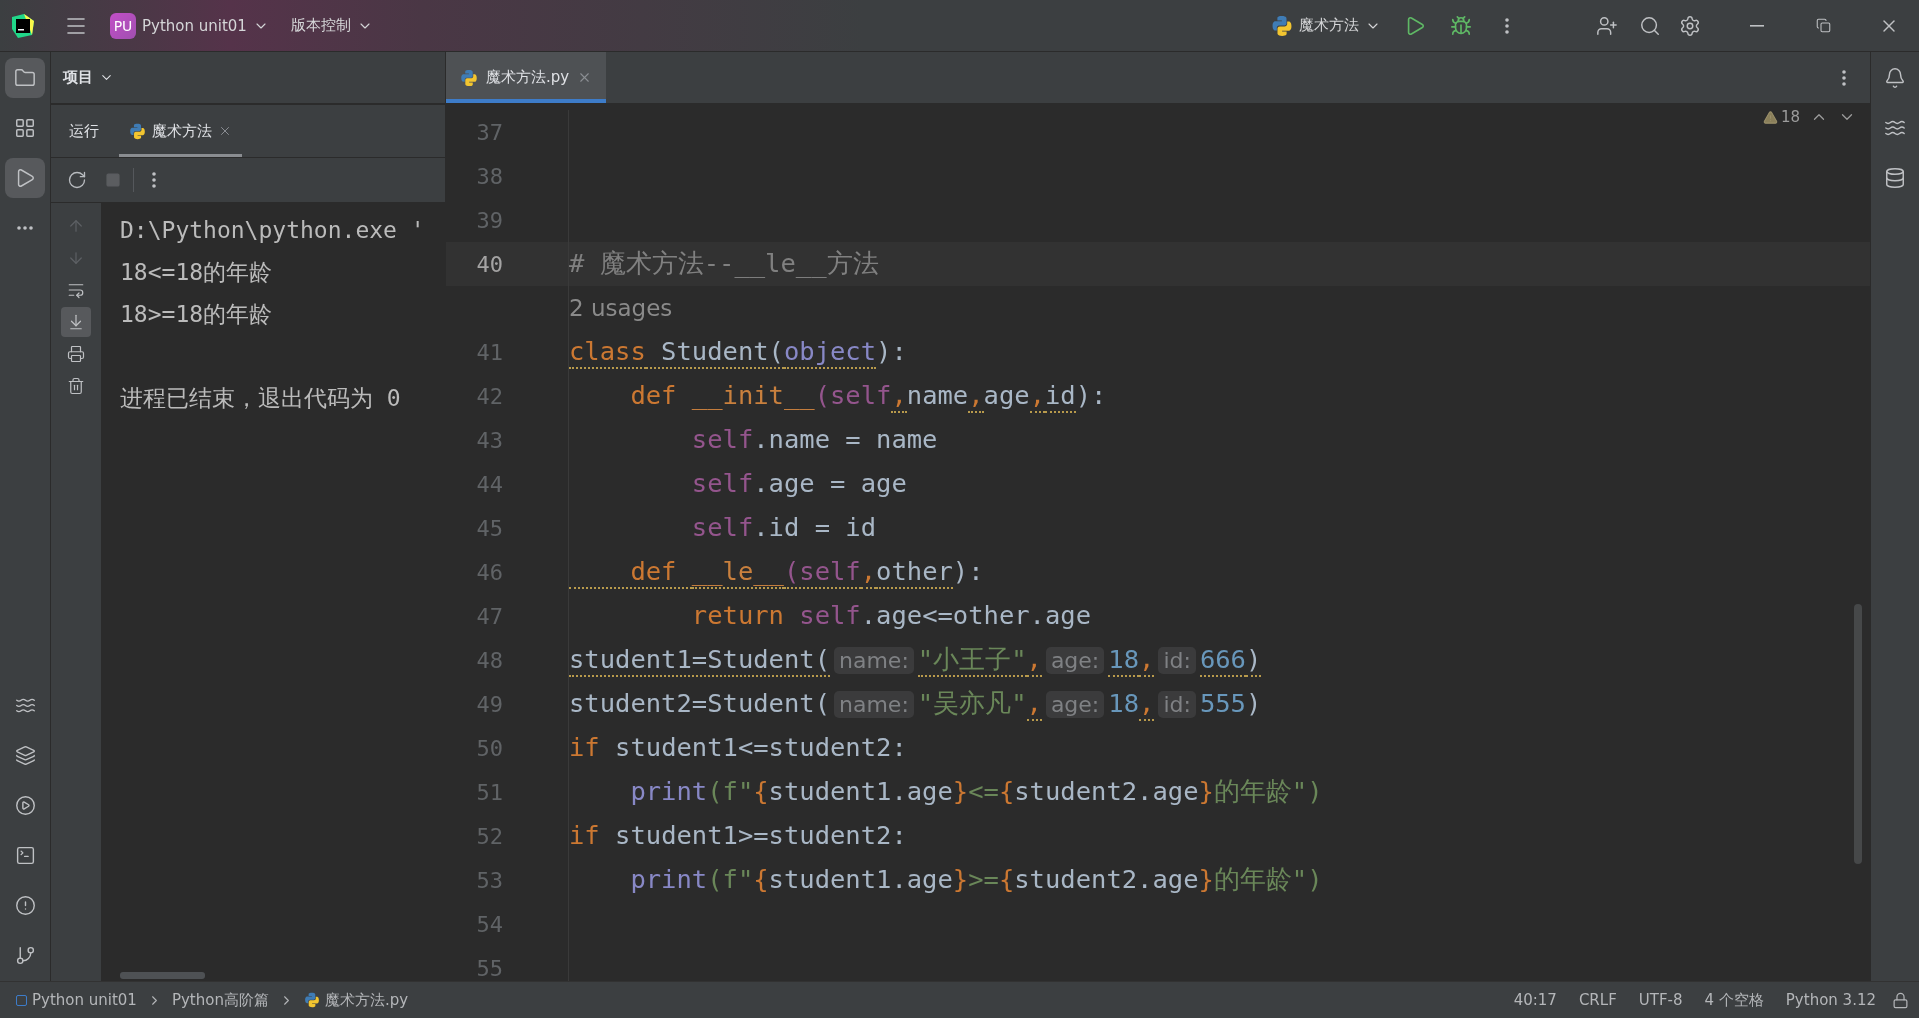  What do you see at coordinates (489, 748) in the screenshot?
I see `line-number: 50` at bounding box center [489, 748].